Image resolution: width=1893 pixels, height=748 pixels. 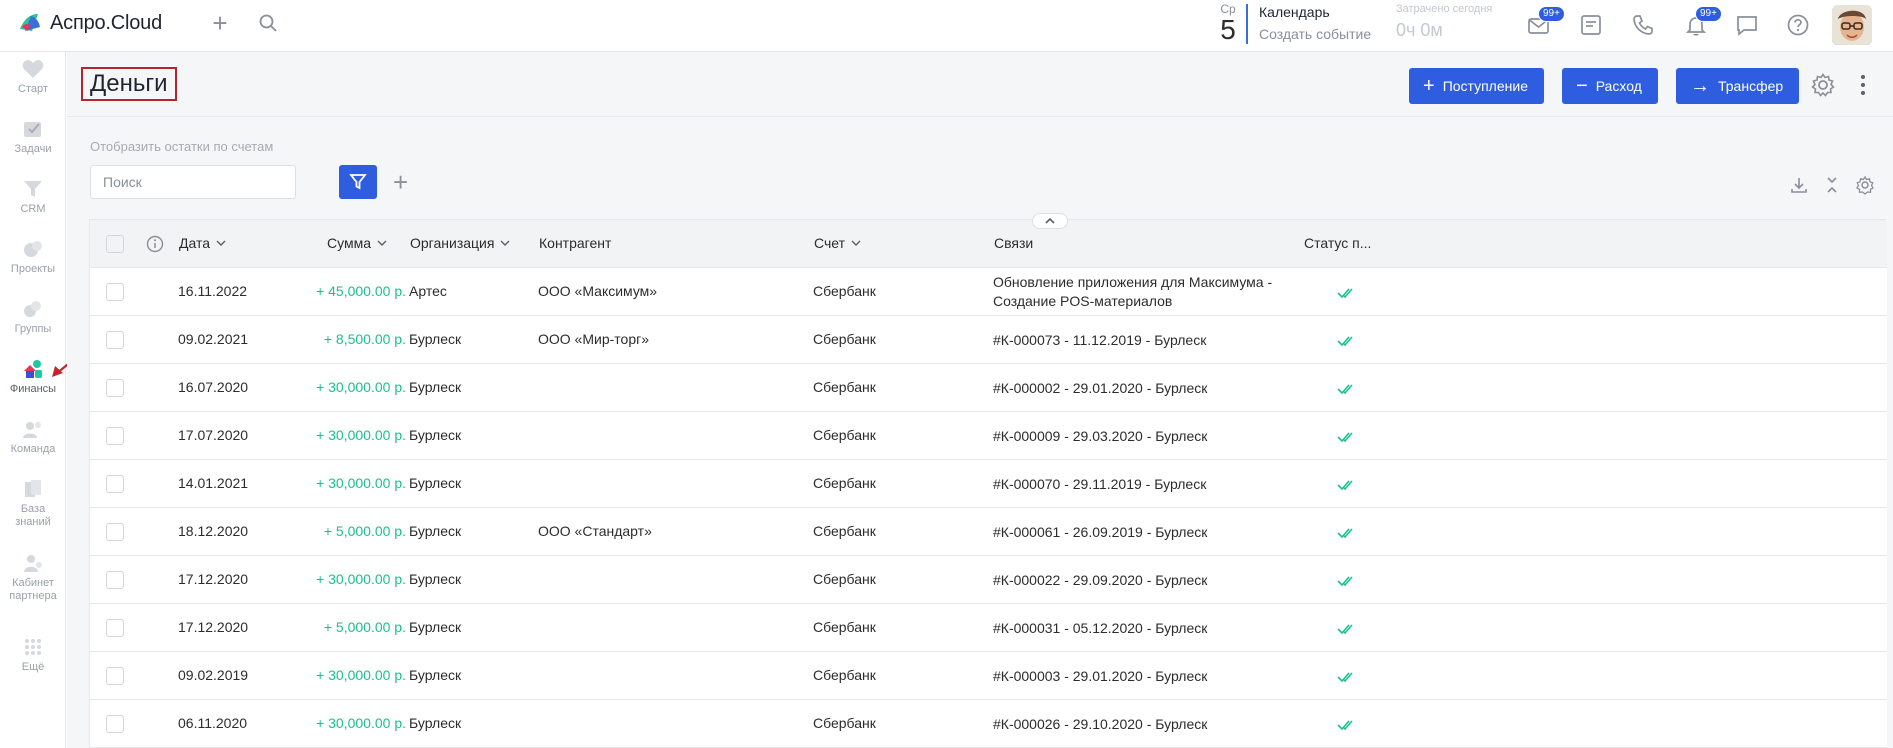 I want to click on create-event-link: Создать событие, so click(x=1315, y=34).